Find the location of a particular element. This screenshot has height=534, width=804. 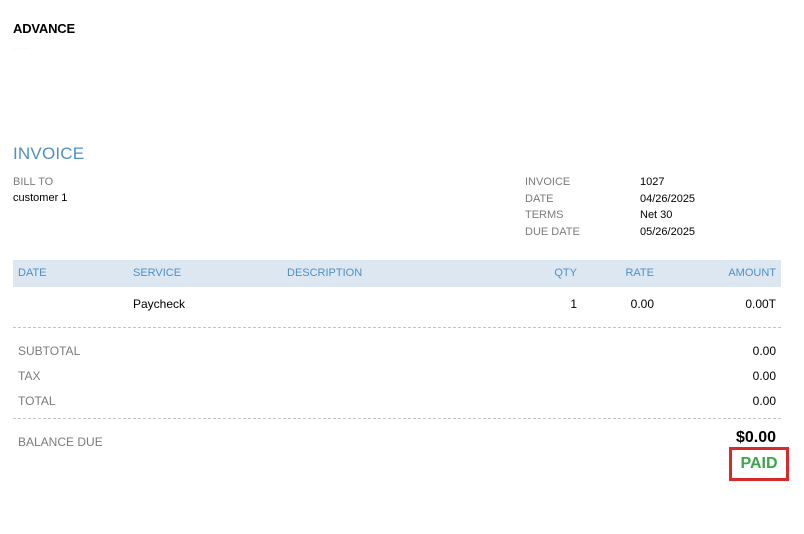

company-name: ADVANCE is located at coordinates (44, 28).